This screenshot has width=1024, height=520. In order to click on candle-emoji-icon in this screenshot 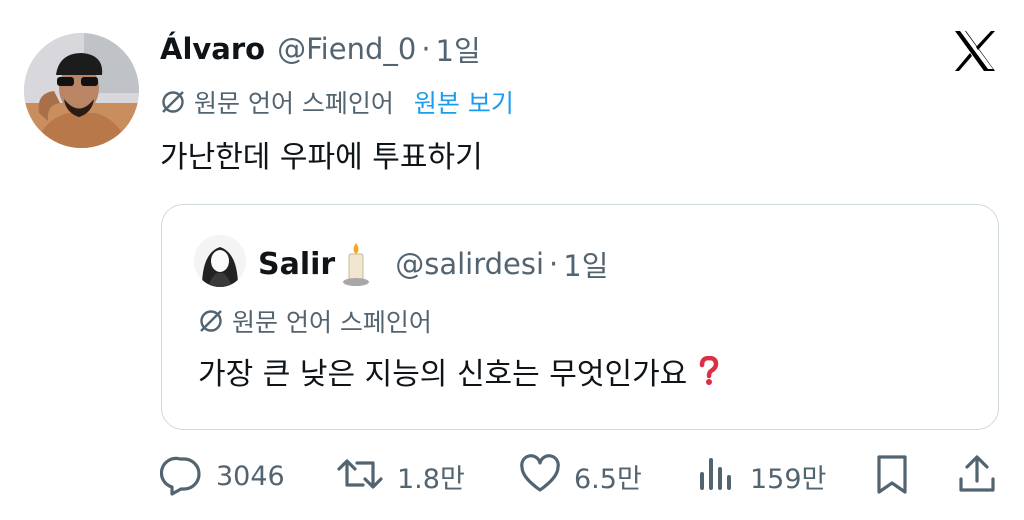, I will do `click(356, 264)`.